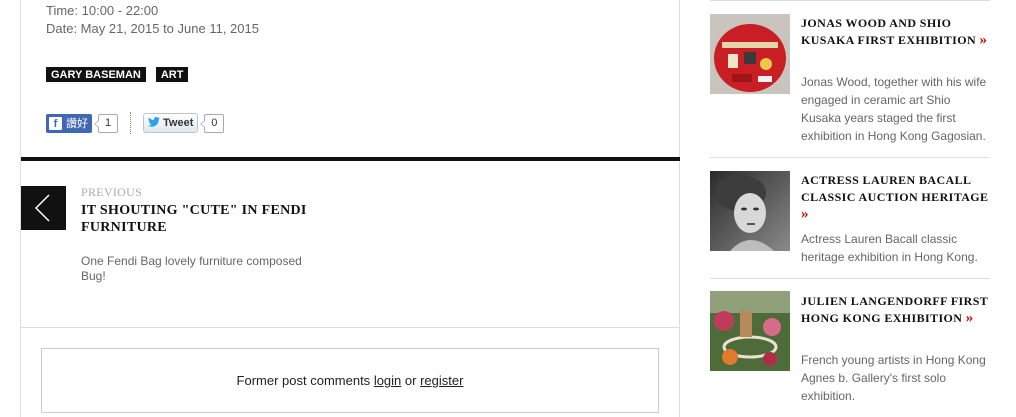  What do you see at coordinates (154, 123) in the screenshot?
I see `twitter-bird-icon` at bounding box center [154, 123].